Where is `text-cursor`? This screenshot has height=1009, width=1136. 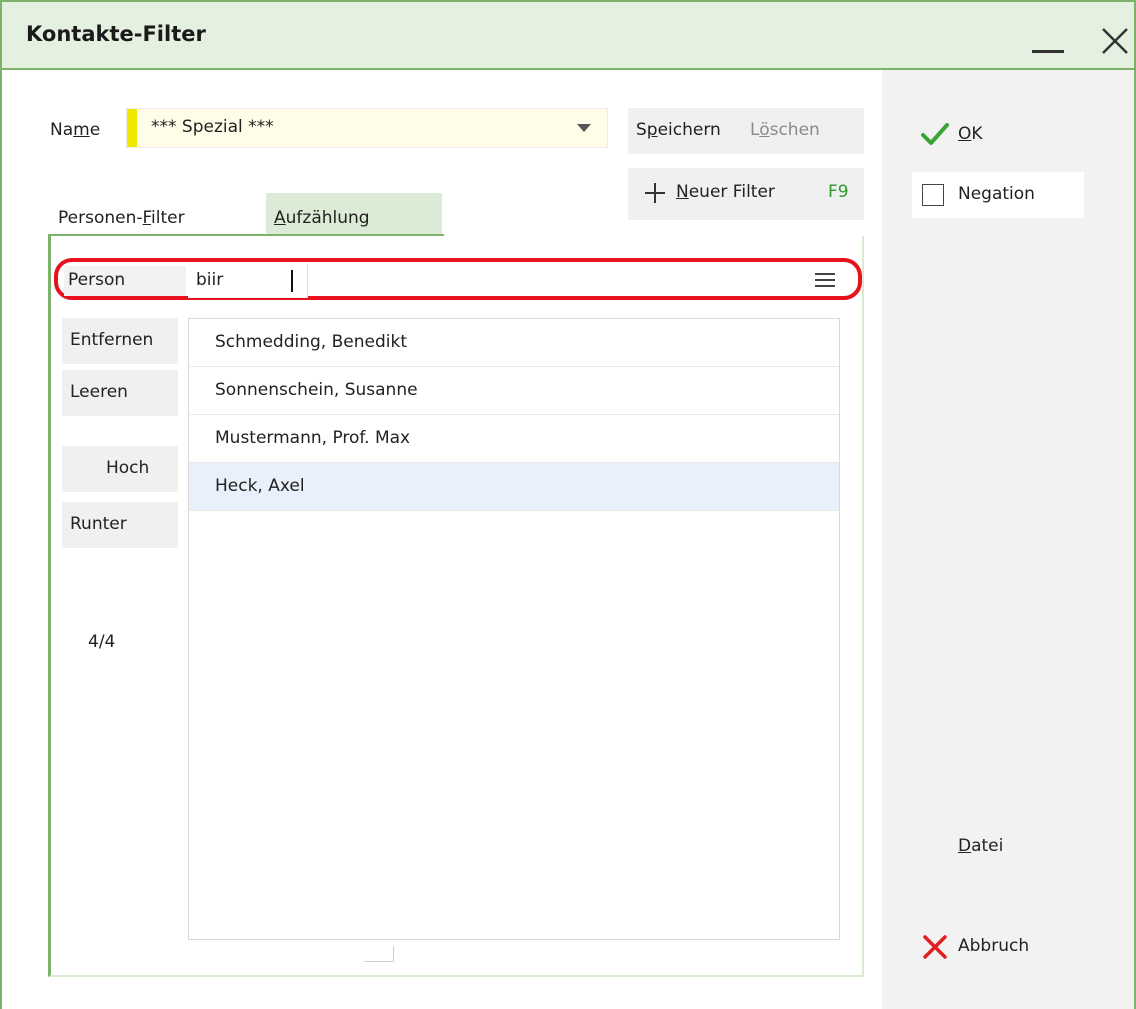 text-cursor is located at coordinates (292, 281).